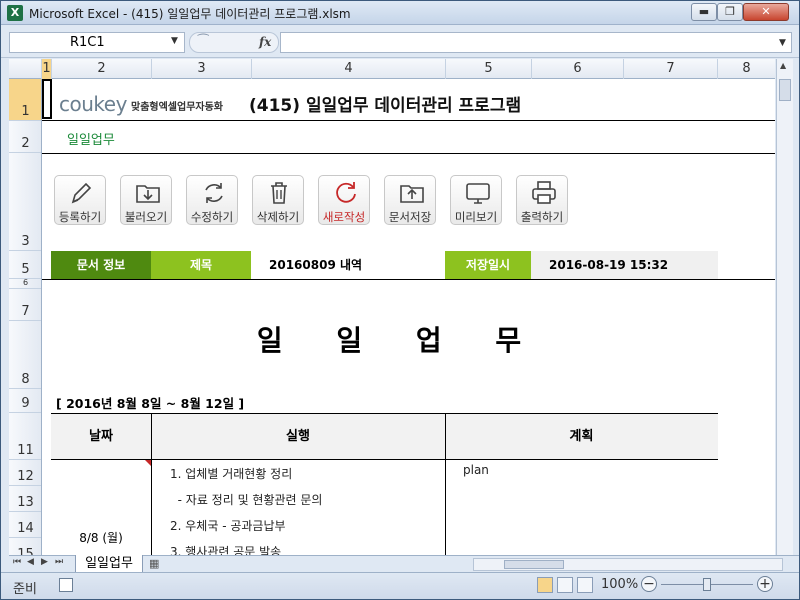 Image resolution: width=800 pixels, height=600 pixels. What do you see at coordinates (400, 585) in the screenshot?
I see `status-bar: 준비 100% − +` at bounding box center [400, 585].